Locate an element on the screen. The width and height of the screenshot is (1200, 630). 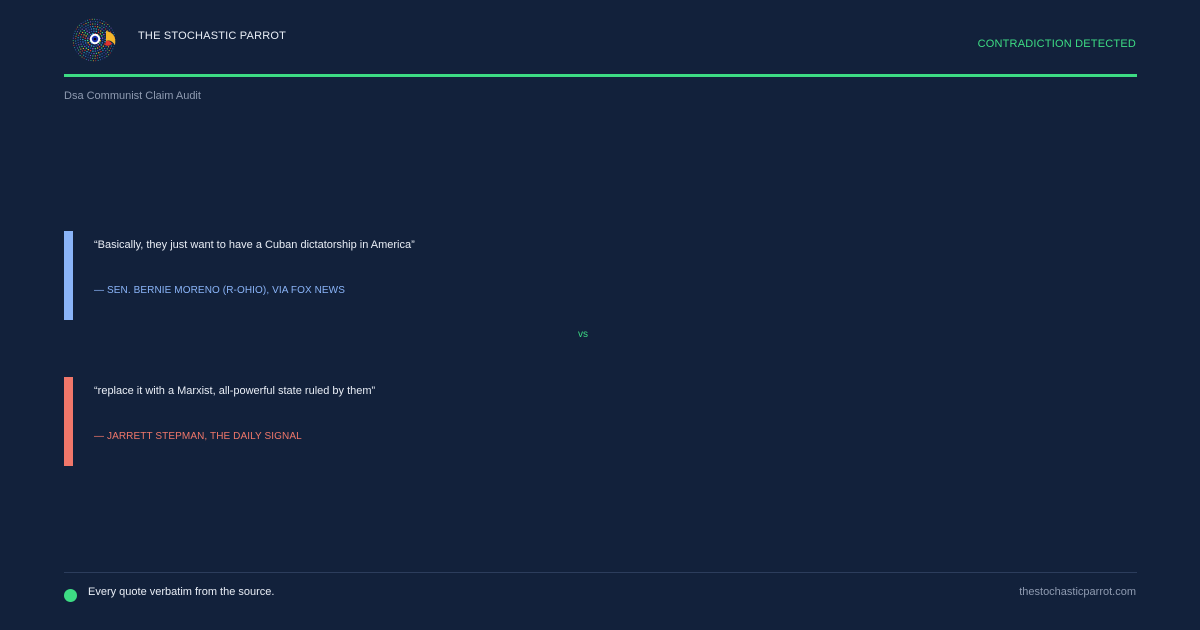
vs-separator: vs is located at coordinates (583, 334).